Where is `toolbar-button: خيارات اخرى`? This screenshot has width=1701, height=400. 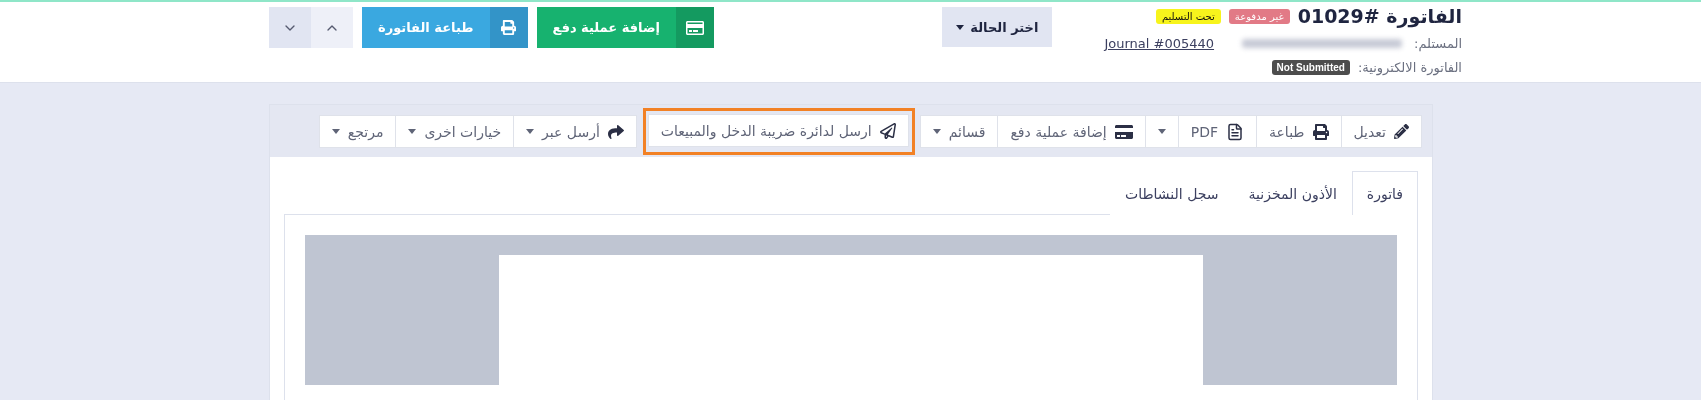 toolbar-button: خيارات اخرى is located at coordinates (455, 131).